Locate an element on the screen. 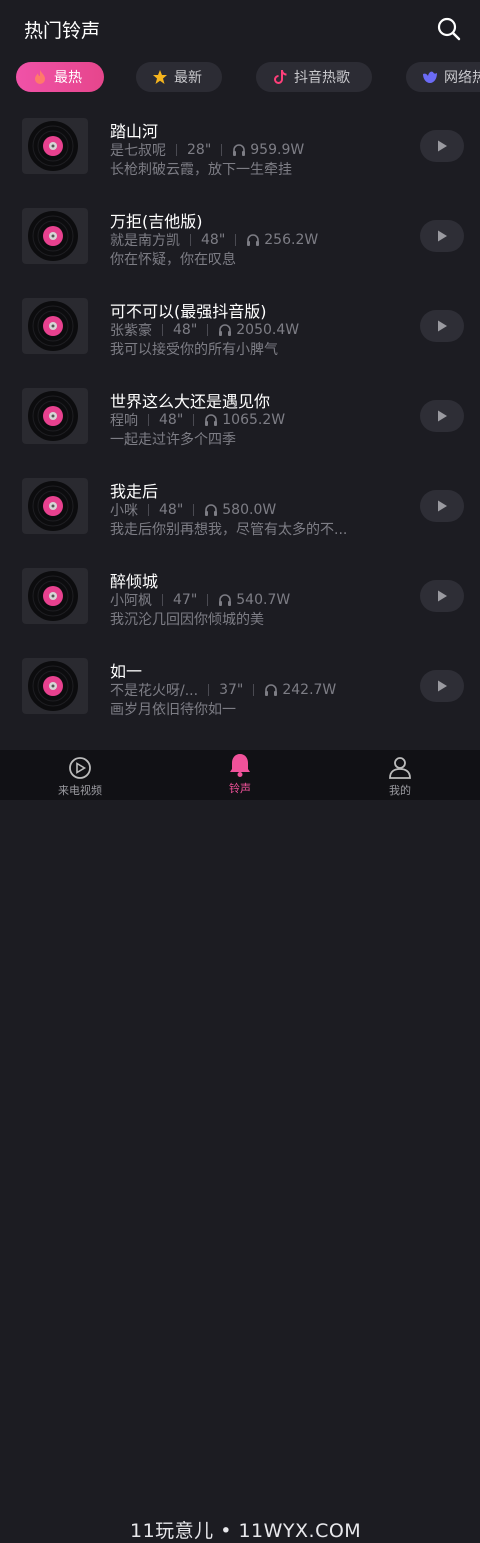  list-item: 醉倾城 小阿枫 47" 540.7W 我沉沦几回因你倾城的美 is located at coordinates (240, 607).